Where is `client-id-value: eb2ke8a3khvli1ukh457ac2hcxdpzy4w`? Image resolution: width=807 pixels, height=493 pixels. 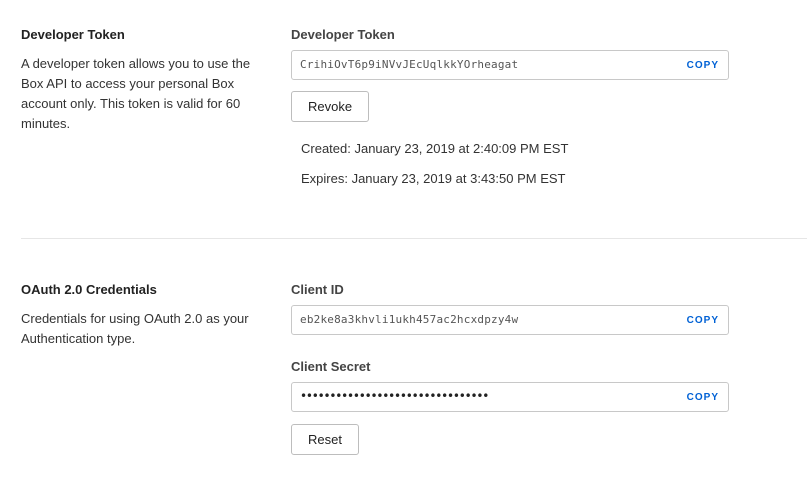 client-id-value: eb2ke8a3khvli1ukh457ac2hcxdpzy4w is located at coordinates (409, 319).